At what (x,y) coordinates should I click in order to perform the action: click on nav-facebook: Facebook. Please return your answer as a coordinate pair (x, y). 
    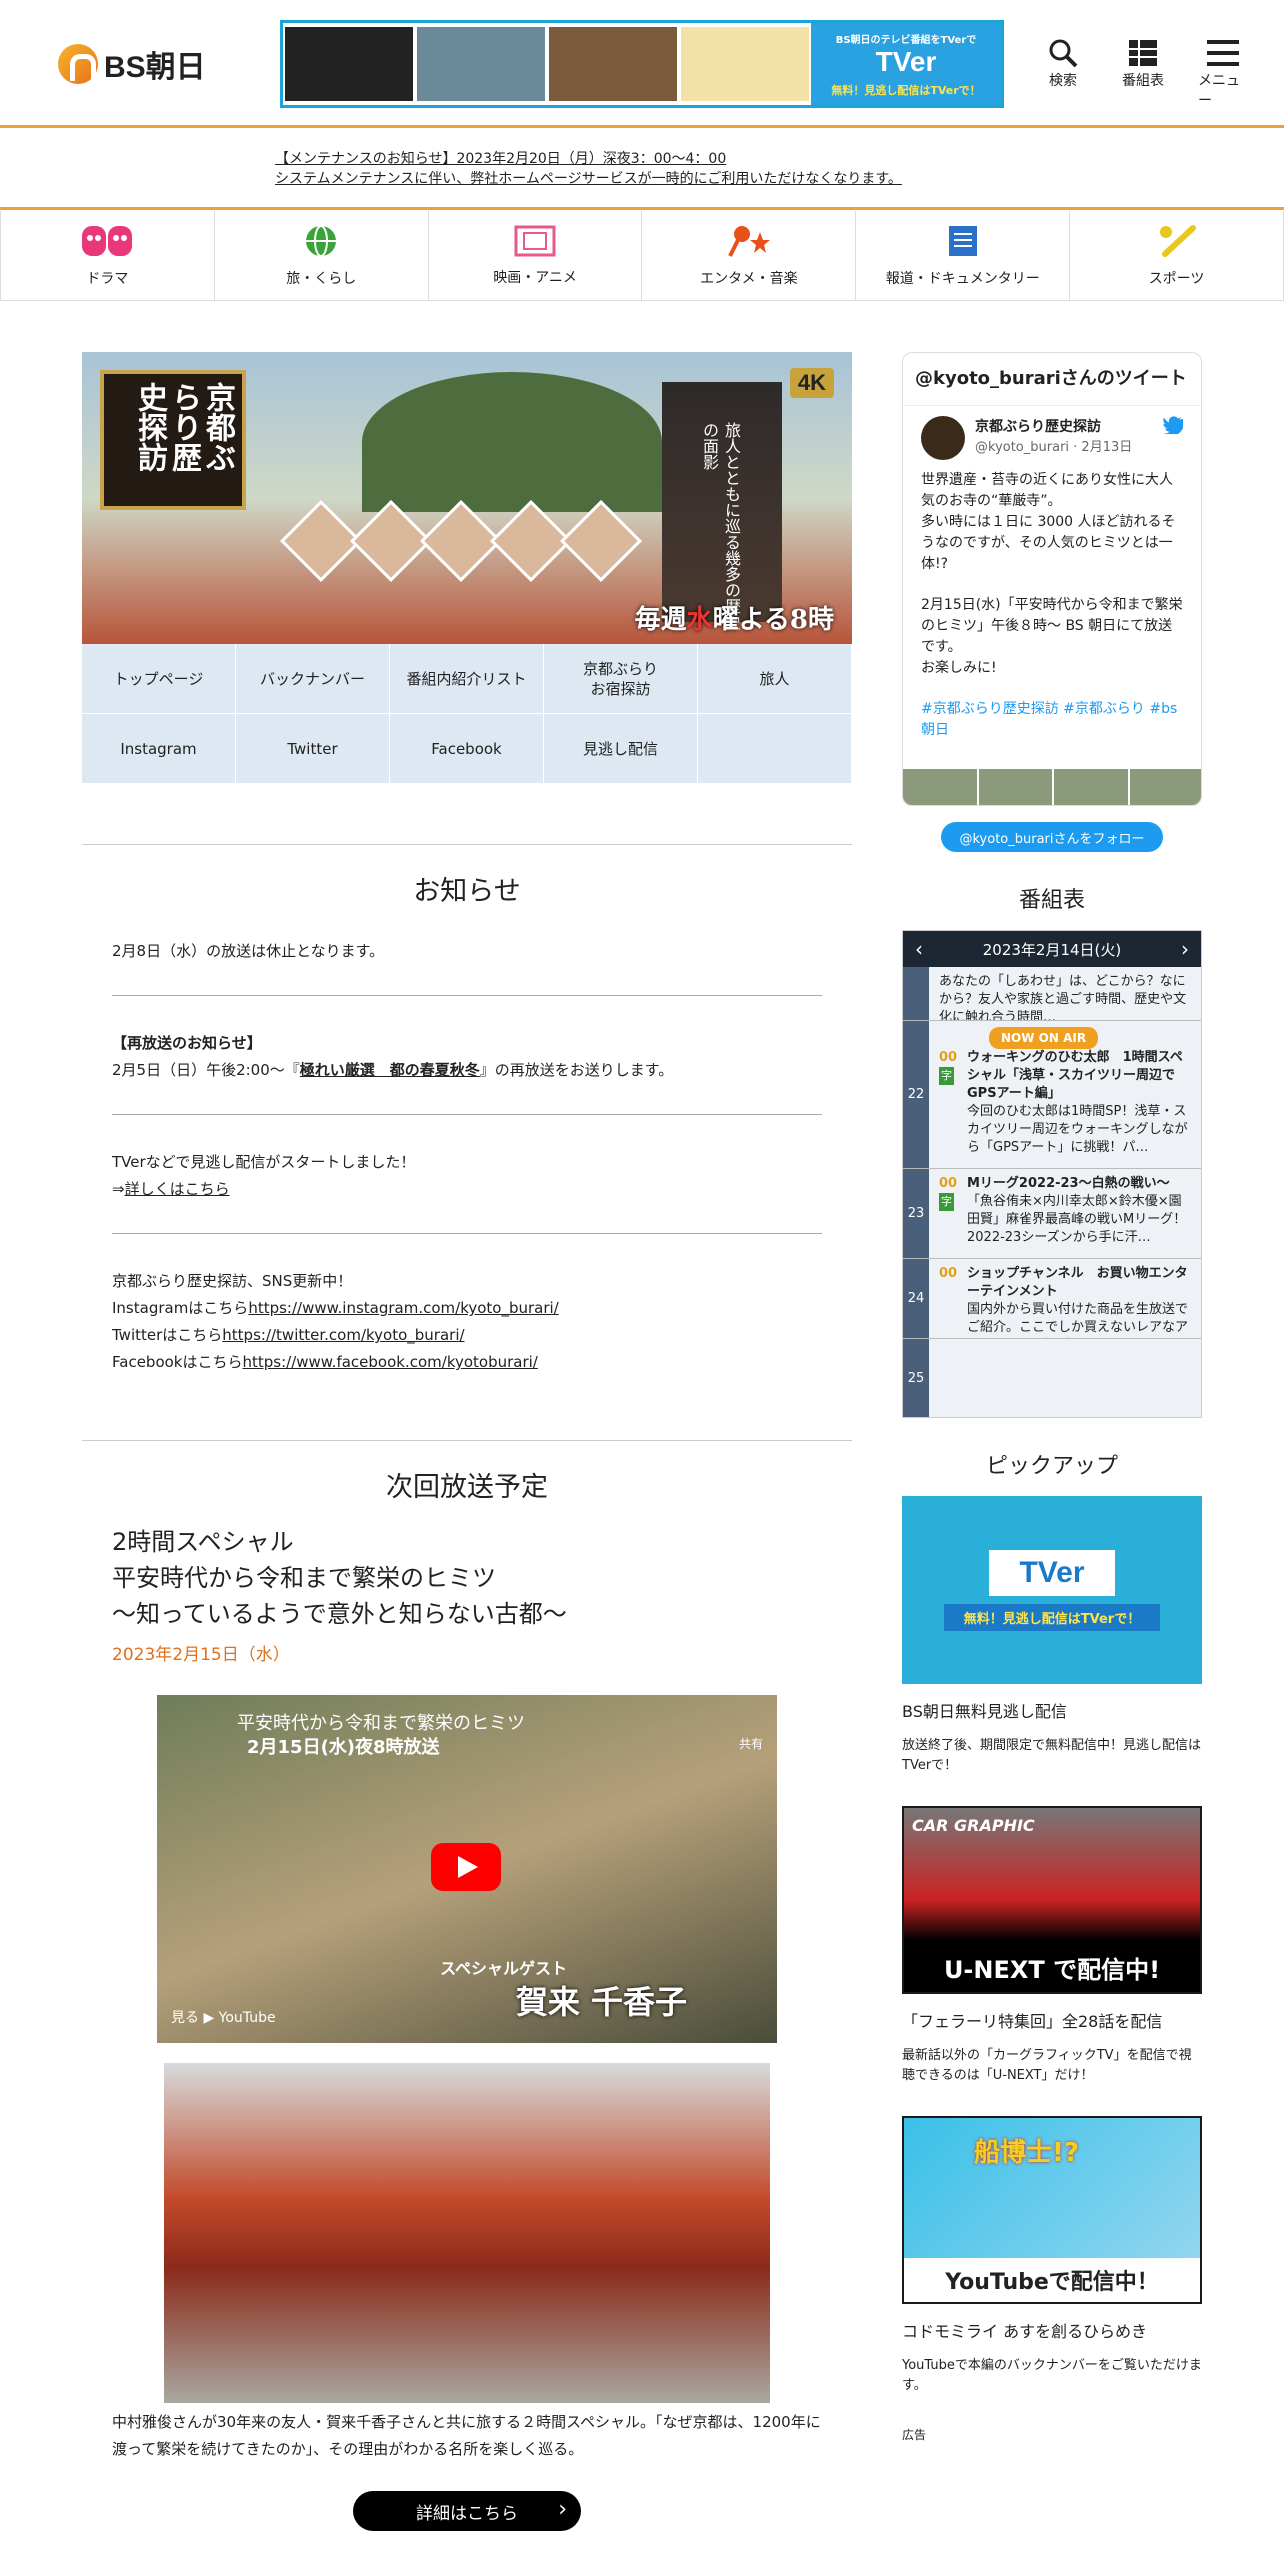
    Looking at the image, I should click on (467, 749).